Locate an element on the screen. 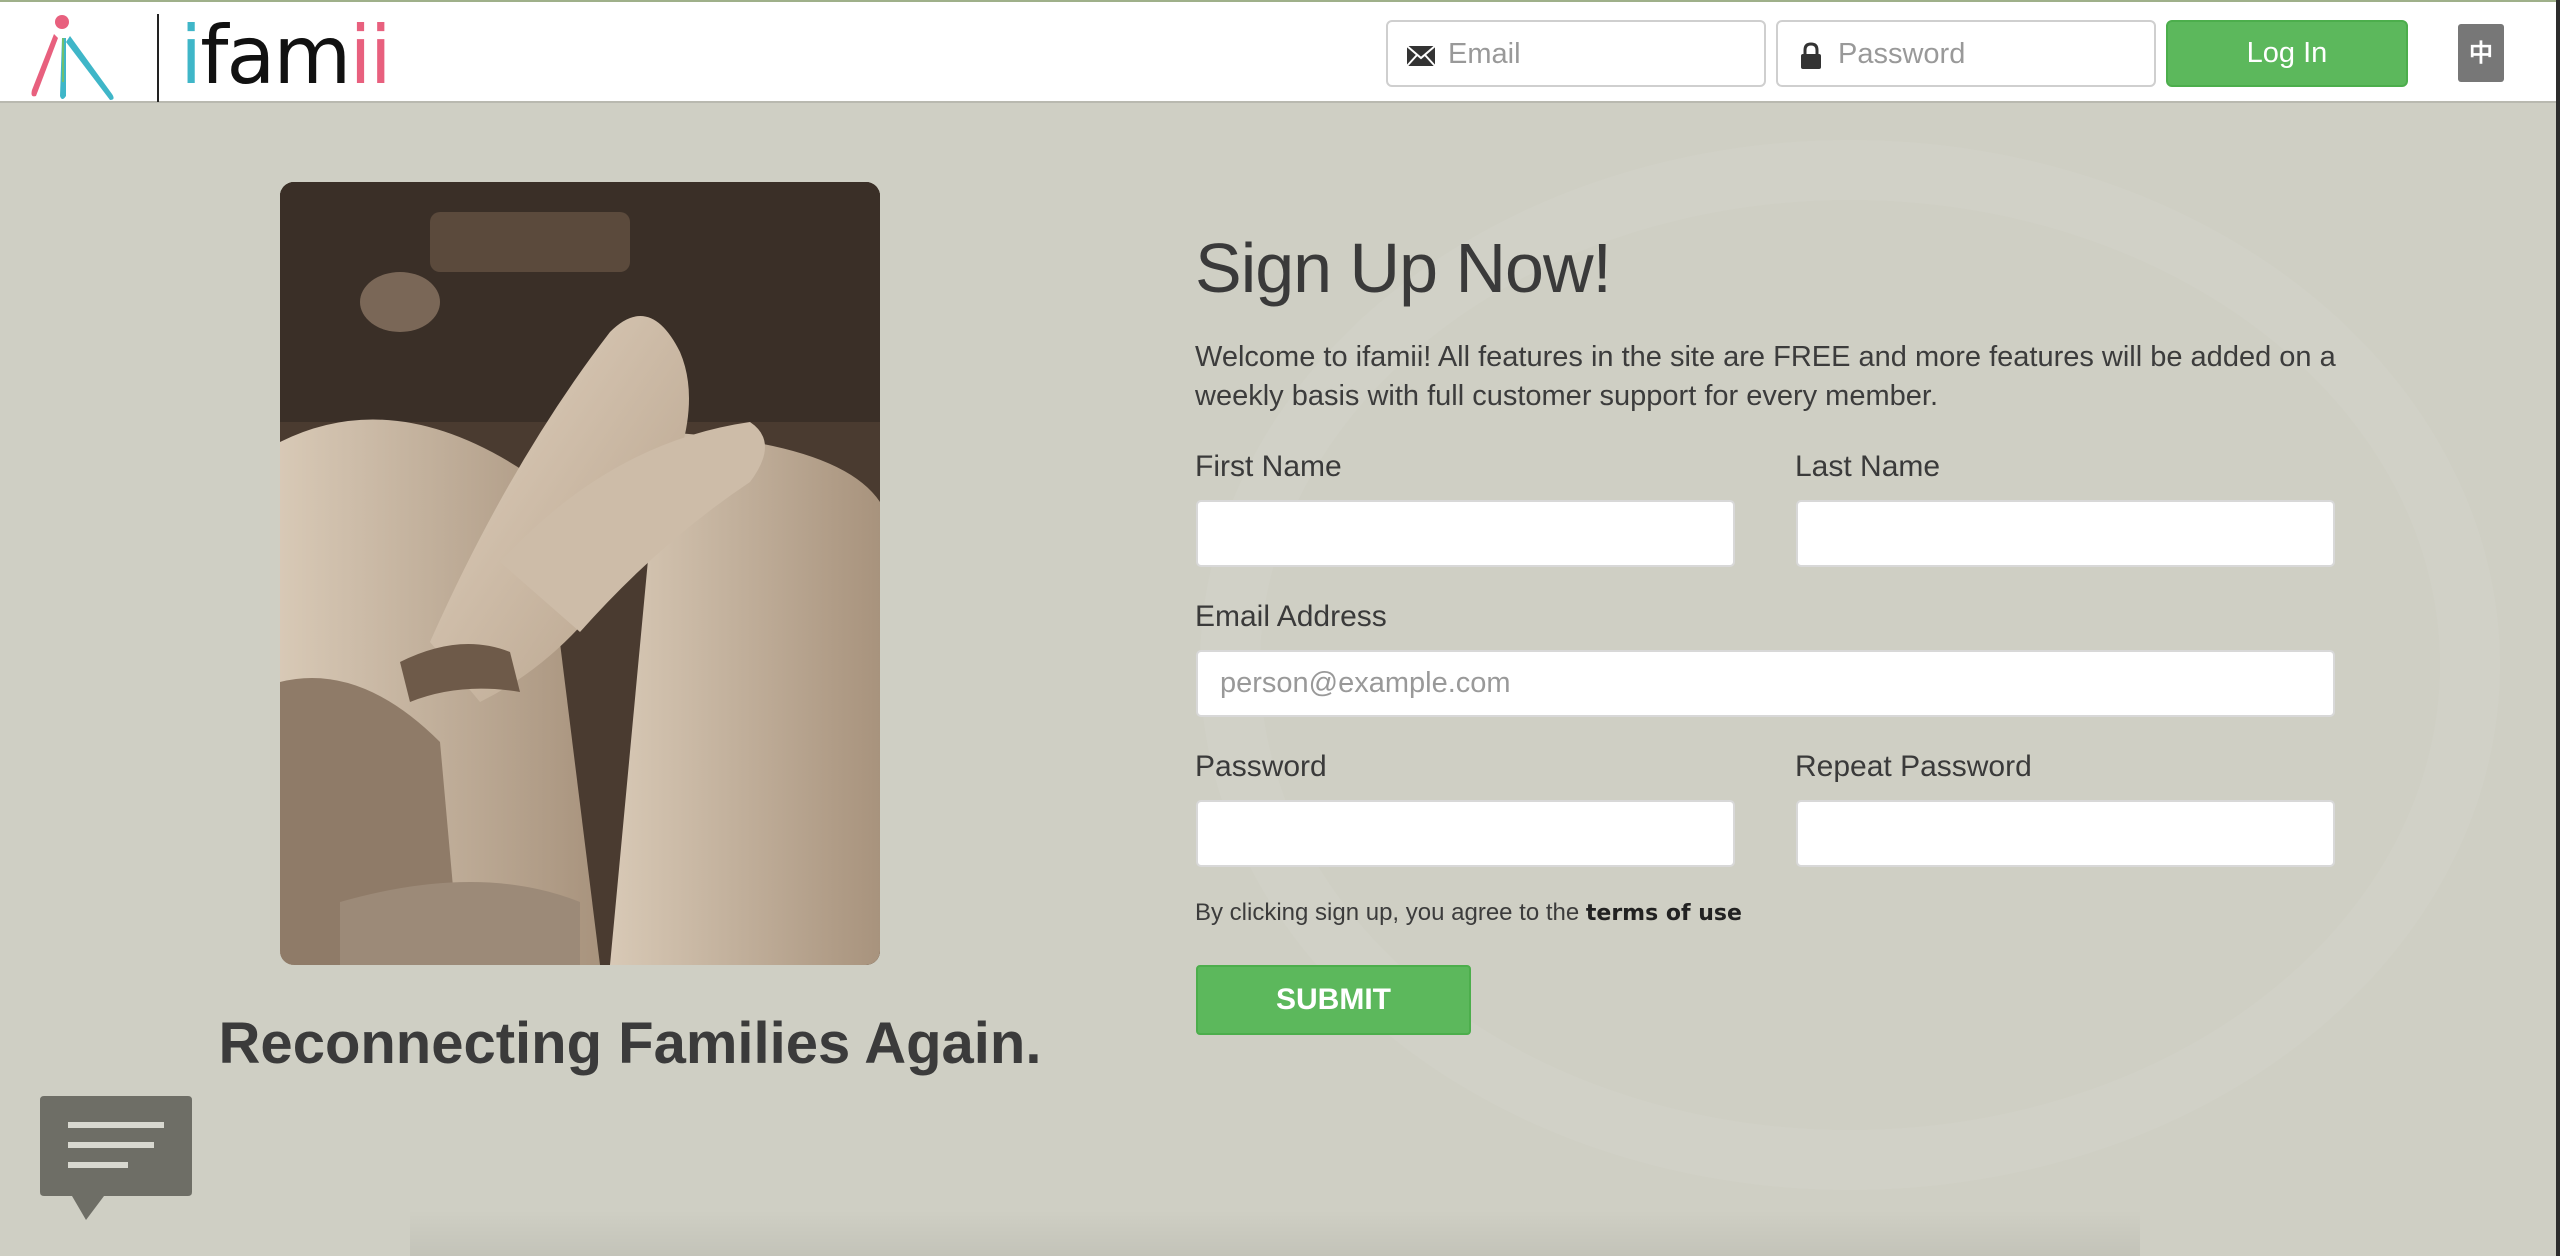 This screenshot has width=2560, height=1256. envelope-icon is located at coordinates (1421, 56).